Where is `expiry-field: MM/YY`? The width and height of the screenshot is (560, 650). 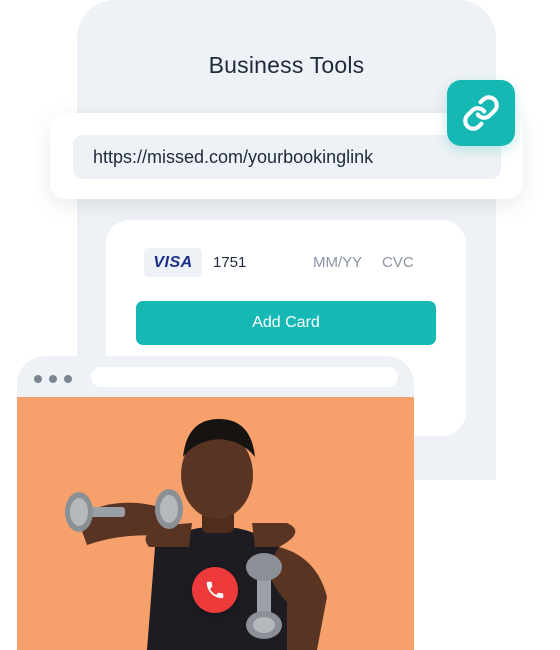 expiry-field: MM/YY is located at coordinates (337, 262).